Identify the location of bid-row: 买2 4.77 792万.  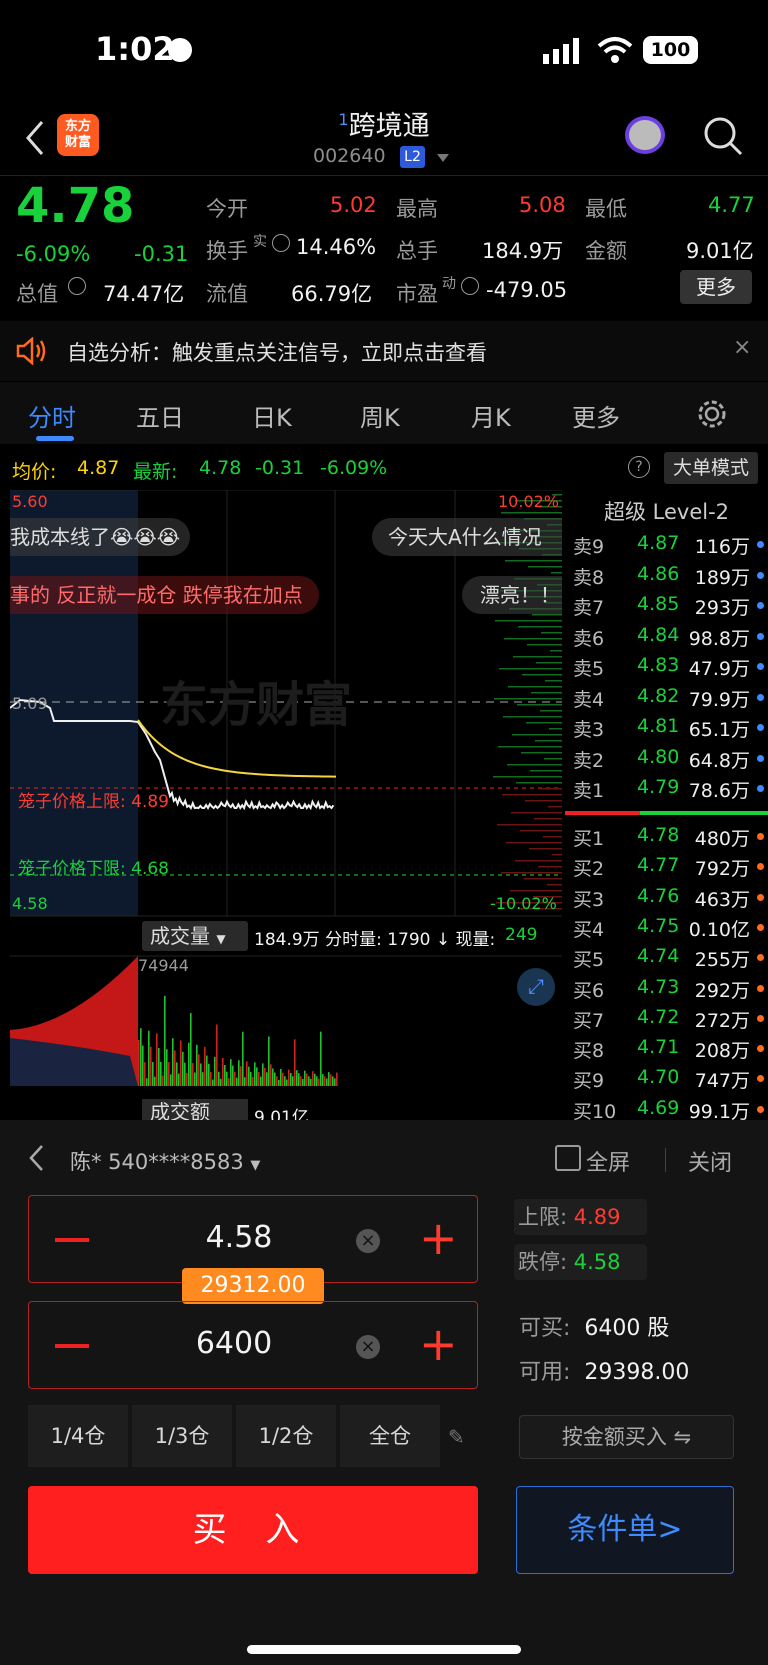
(666, 867).